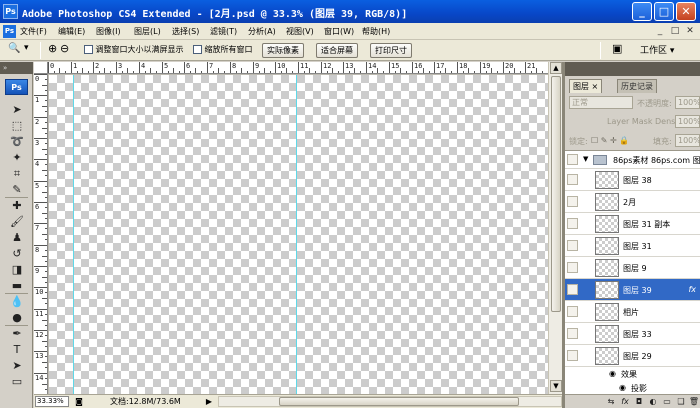  Describe the element at coordinates (687, 121) in the screenshot. I see `mask-density-field: 100%` at that location.